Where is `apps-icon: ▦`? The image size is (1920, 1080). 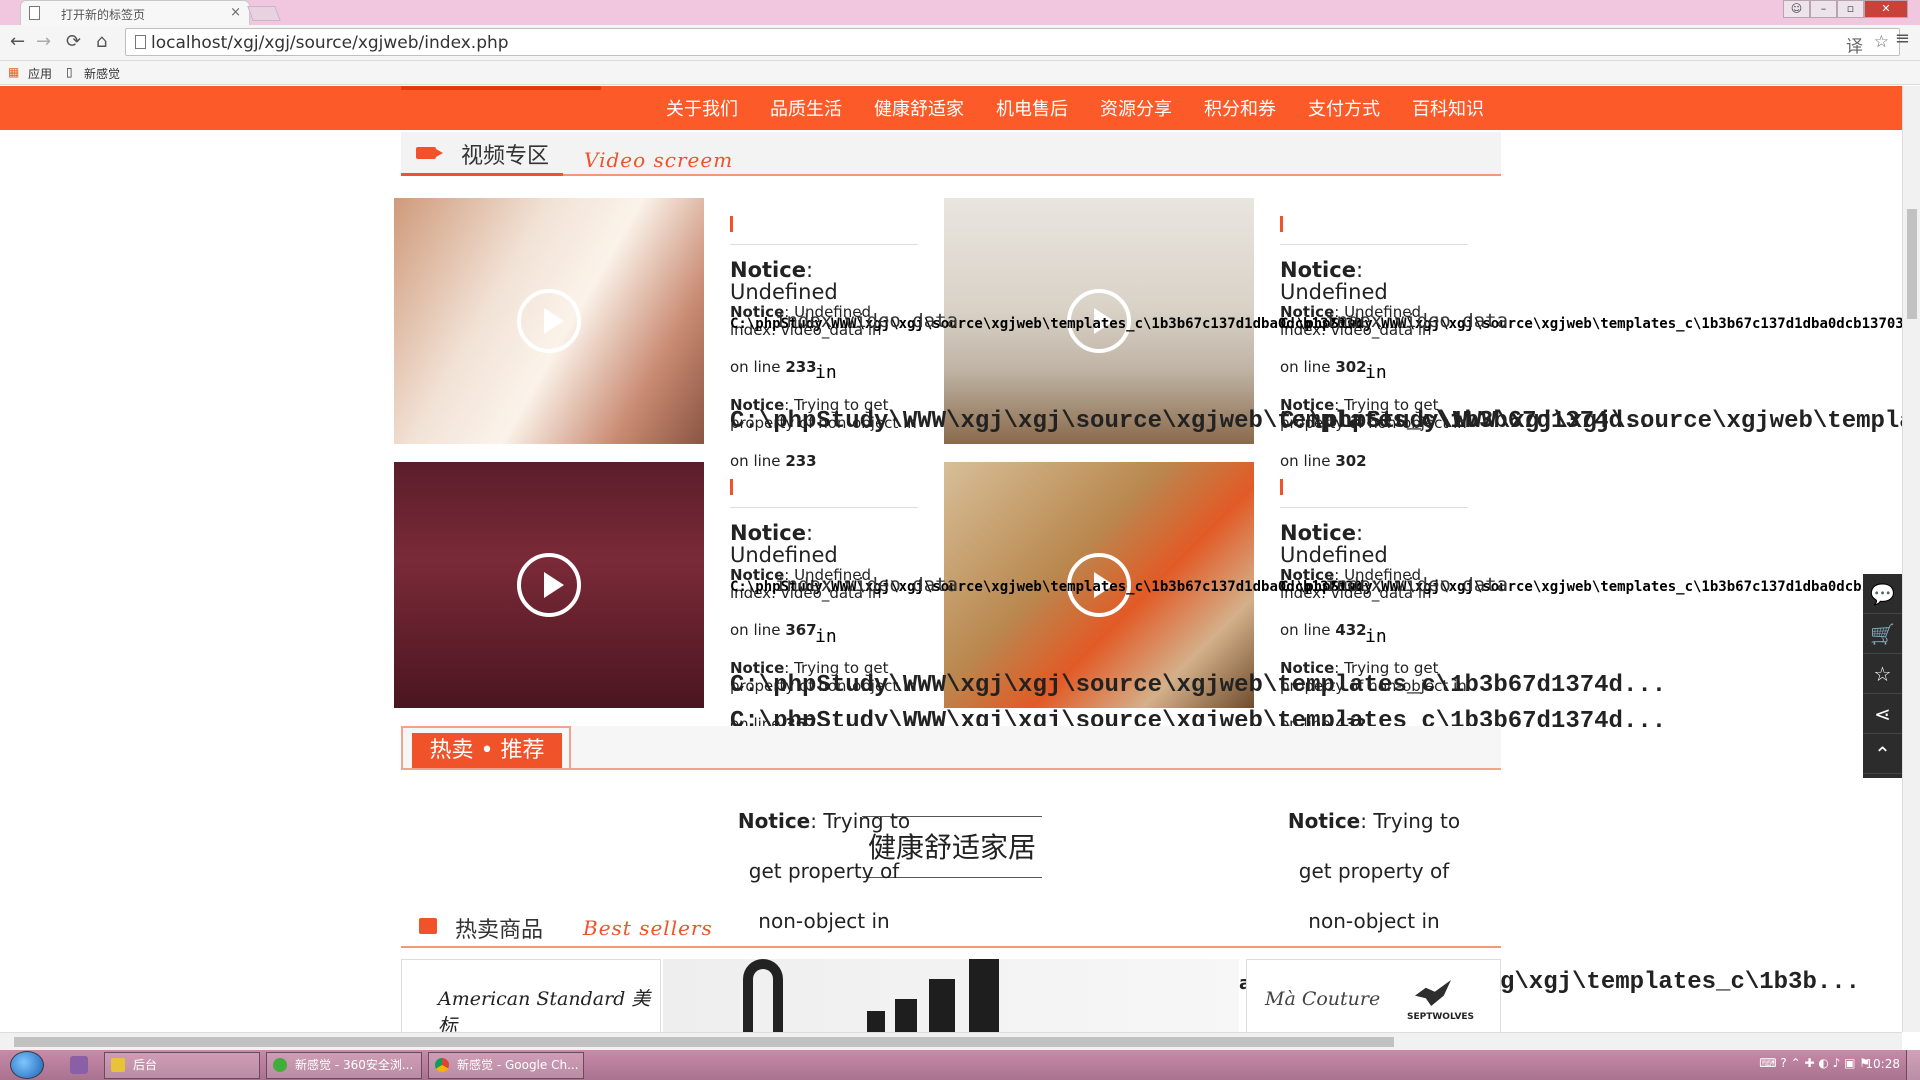
apps-icon: ▦ is located at coordinates (13, 72).